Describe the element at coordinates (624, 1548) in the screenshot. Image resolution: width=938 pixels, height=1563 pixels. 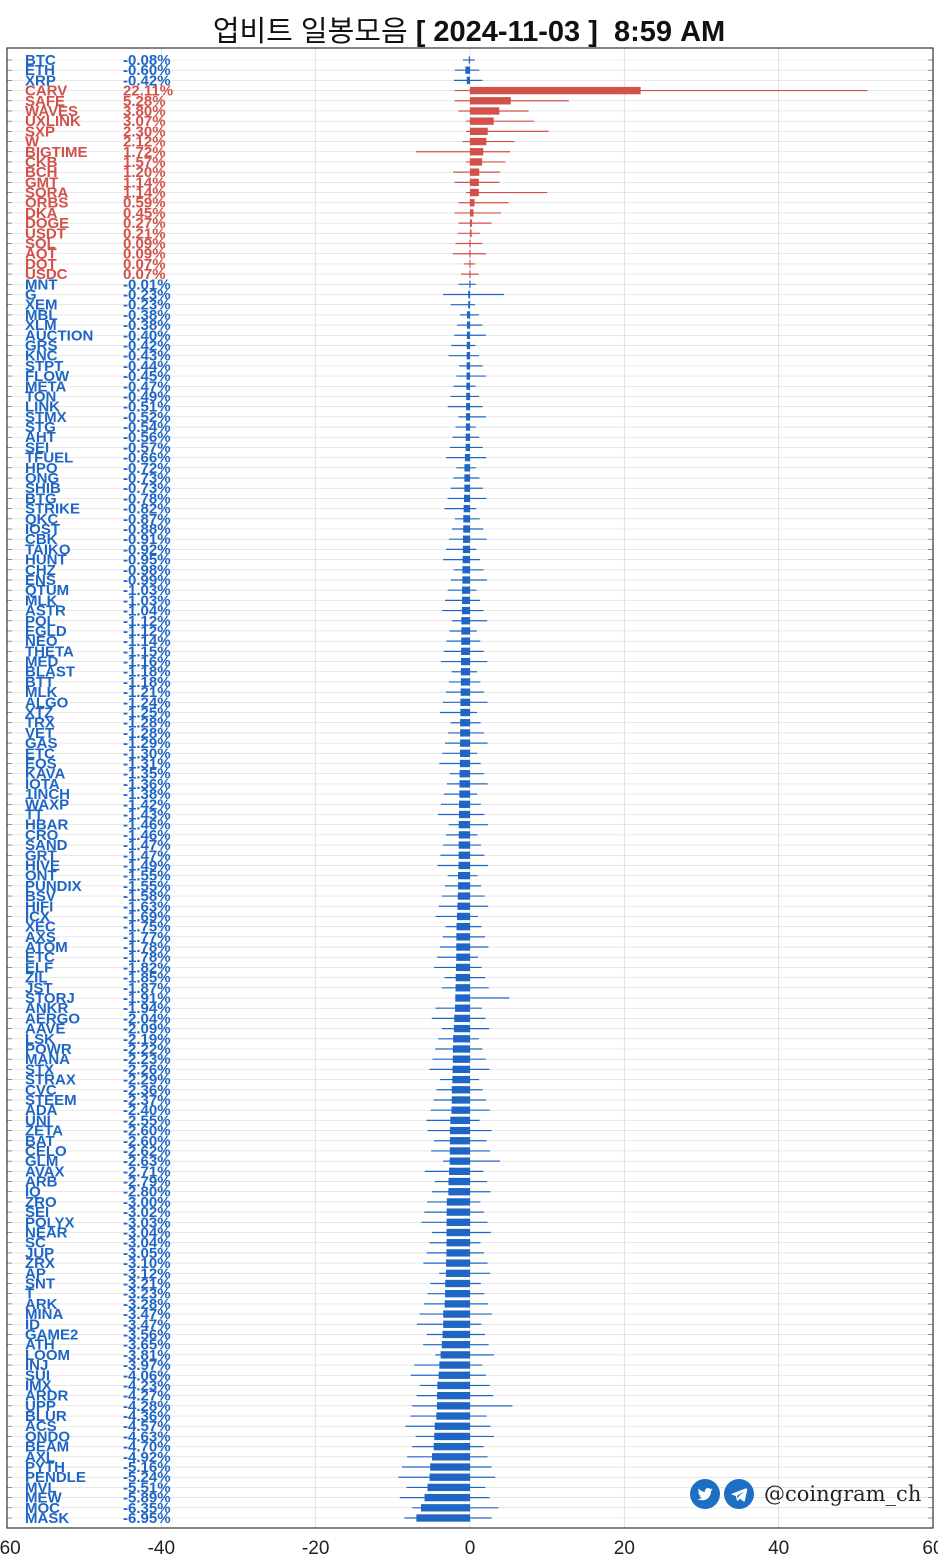
I see `x-tick-label: 20` at that location.